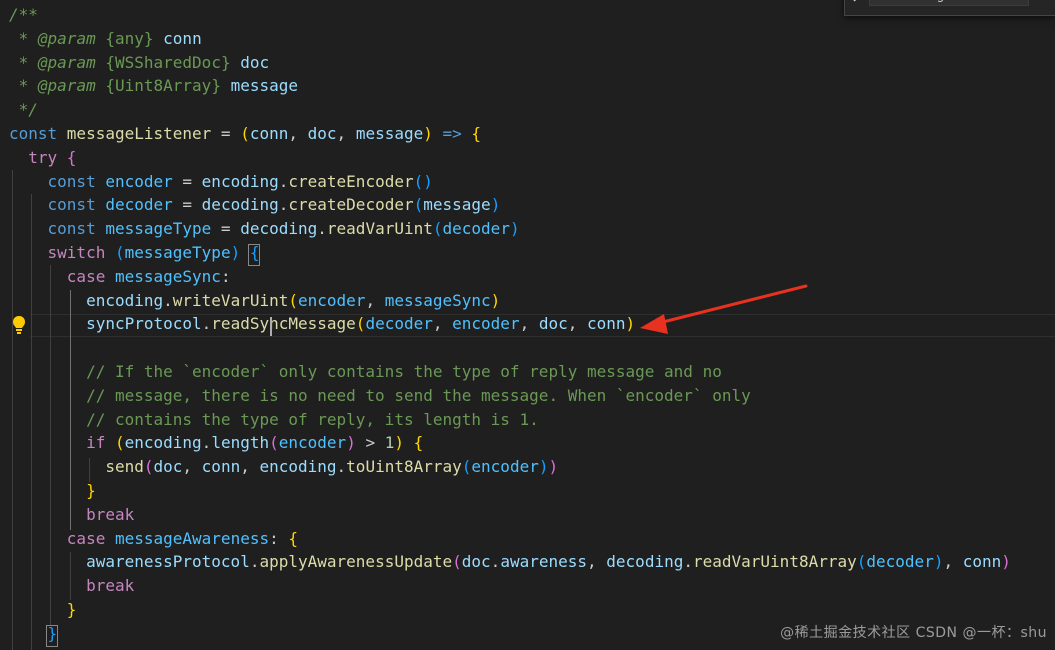 The height and width of the screenshot is (650, 1055). What do you see at coordinates (949, 8) in the screenshot?
I see `find-widget` at bounding box center [949, 8].